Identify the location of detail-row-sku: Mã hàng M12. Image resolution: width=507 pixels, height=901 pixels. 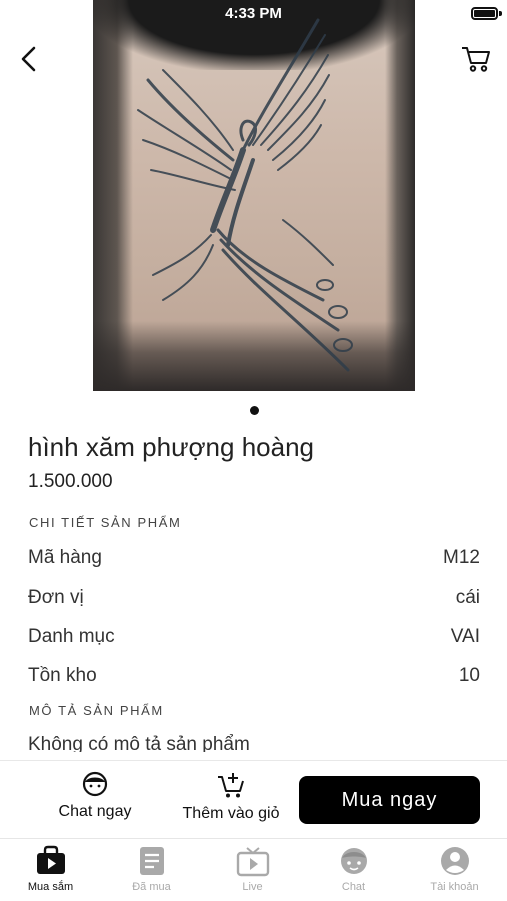
(254, 558).